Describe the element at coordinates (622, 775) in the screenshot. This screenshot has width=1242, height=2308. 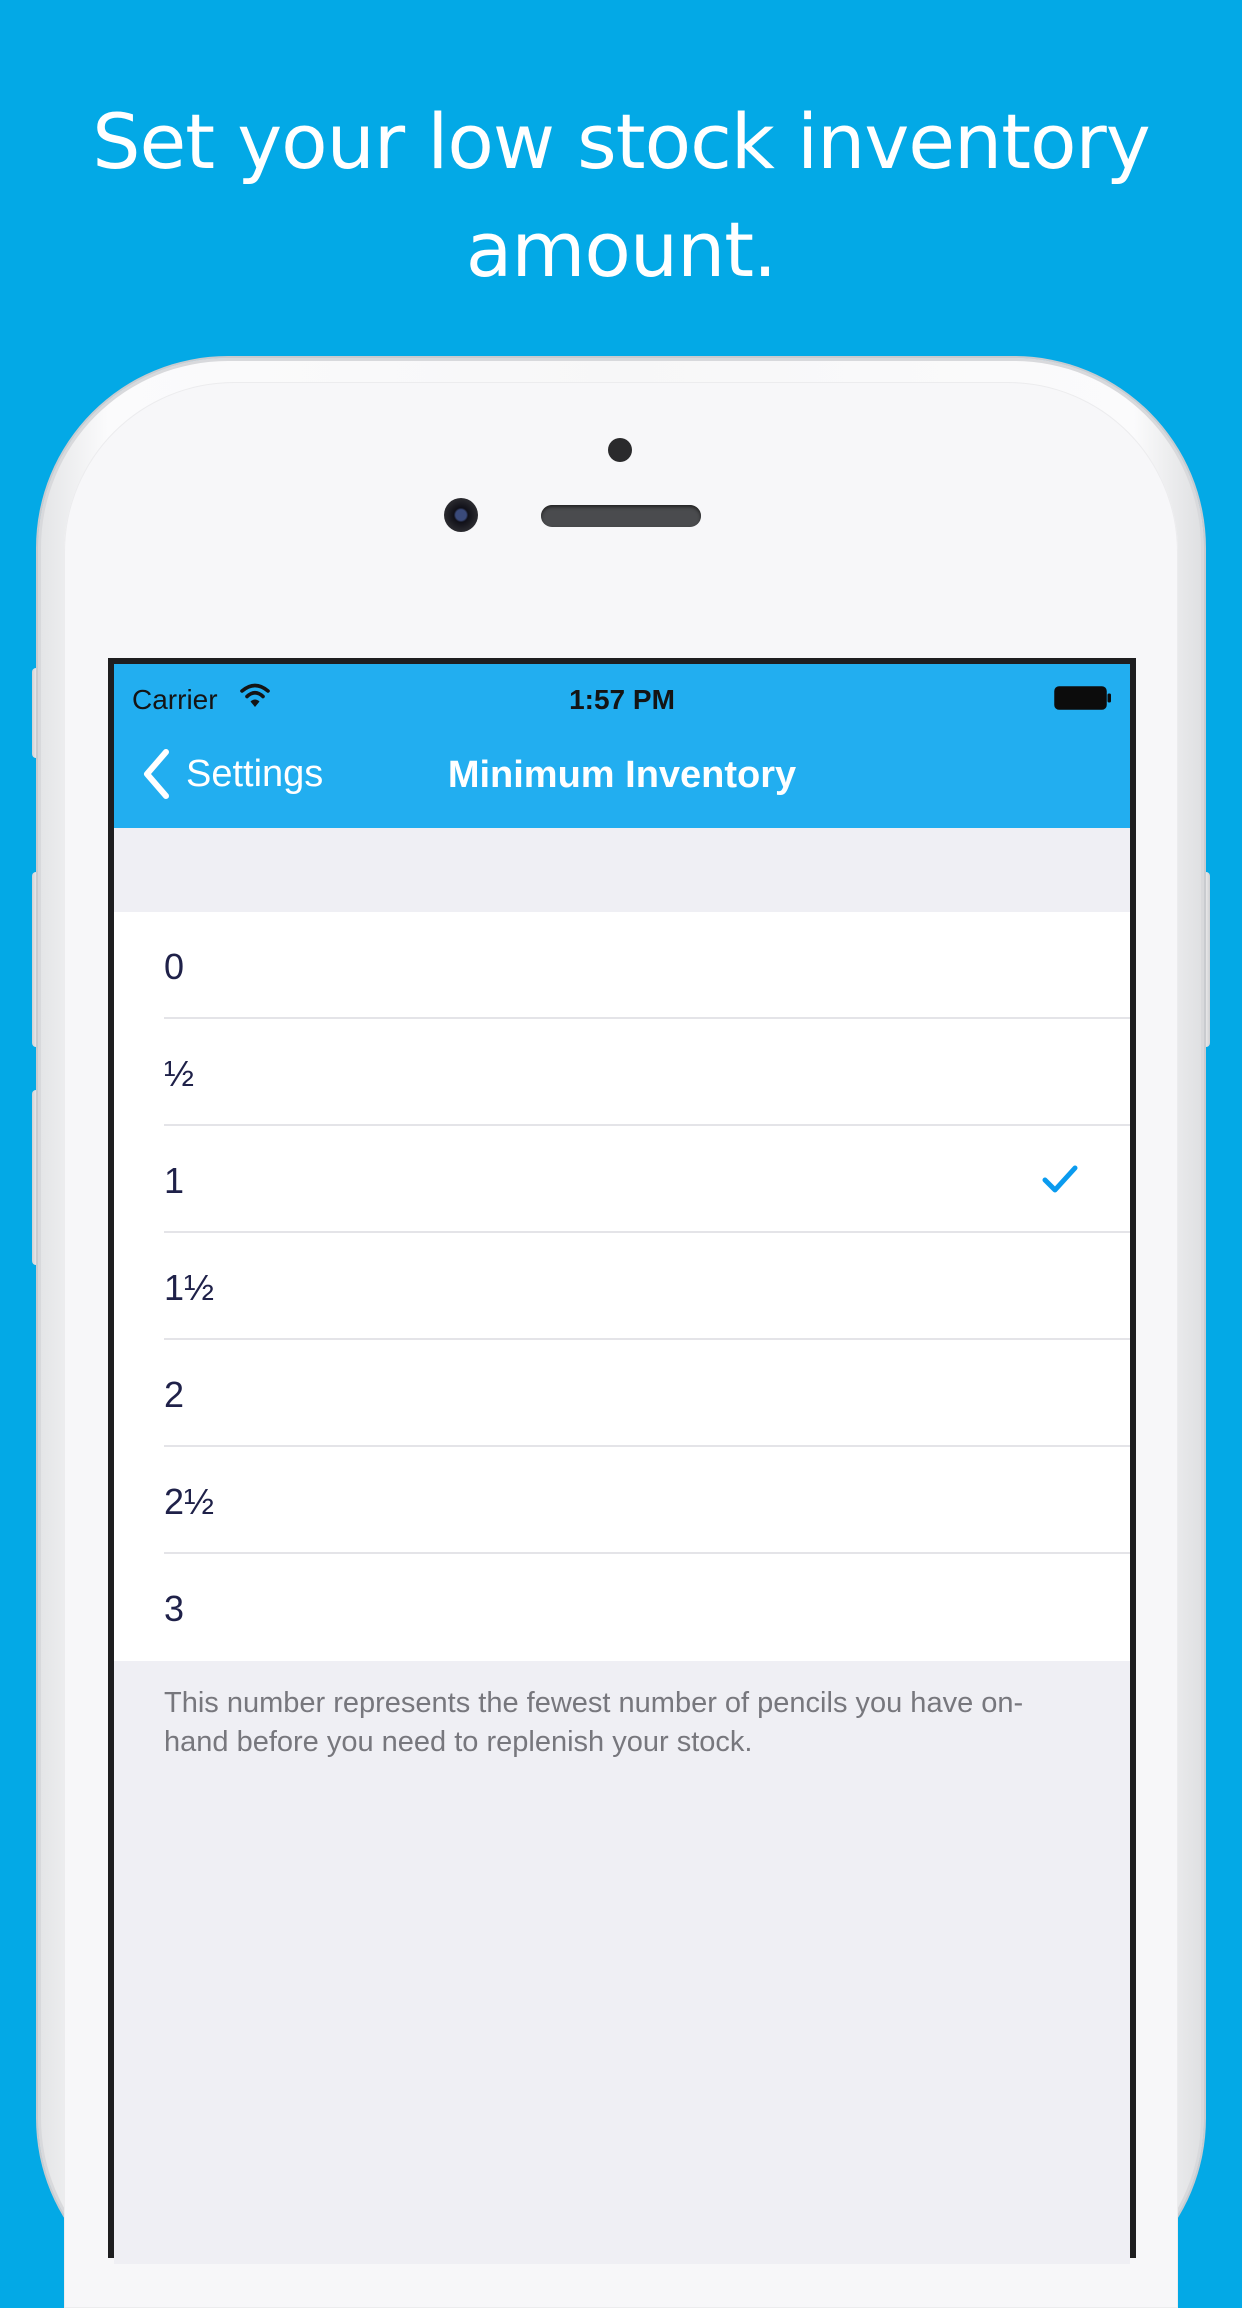
I see `page-title: Minimum Inventory` at that location.